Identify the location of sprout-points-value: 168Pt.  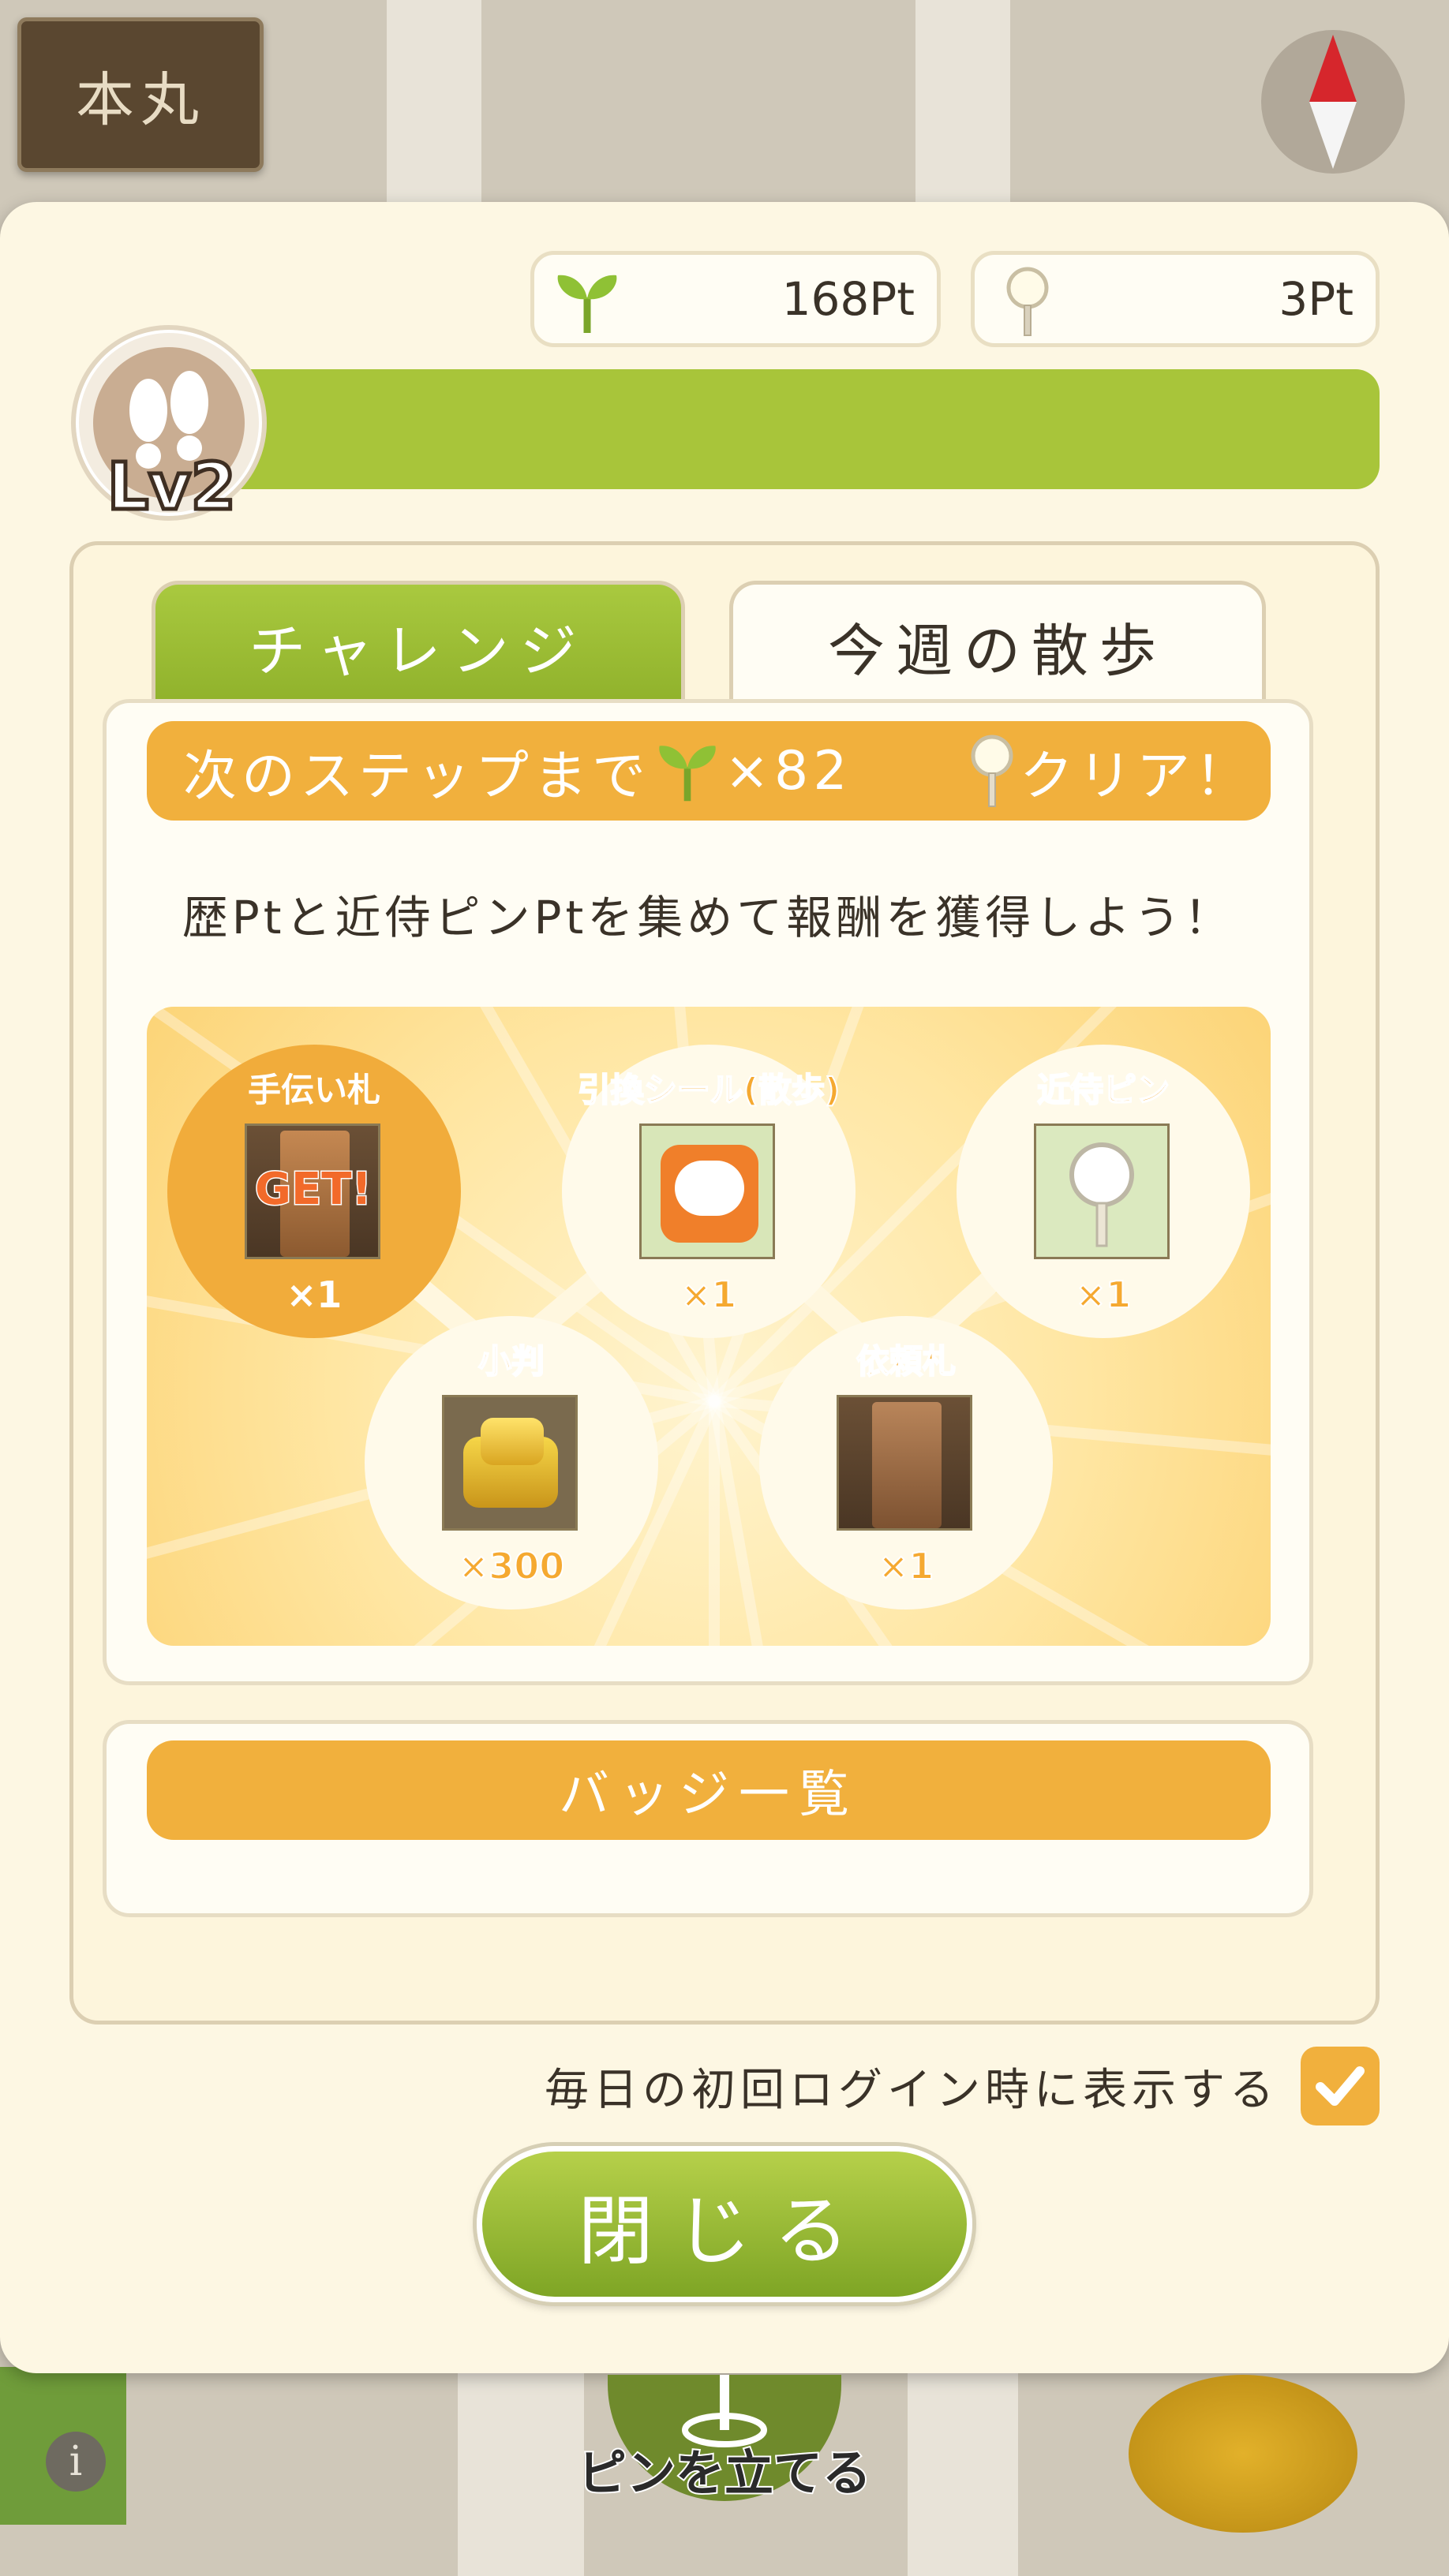
(848, 299).